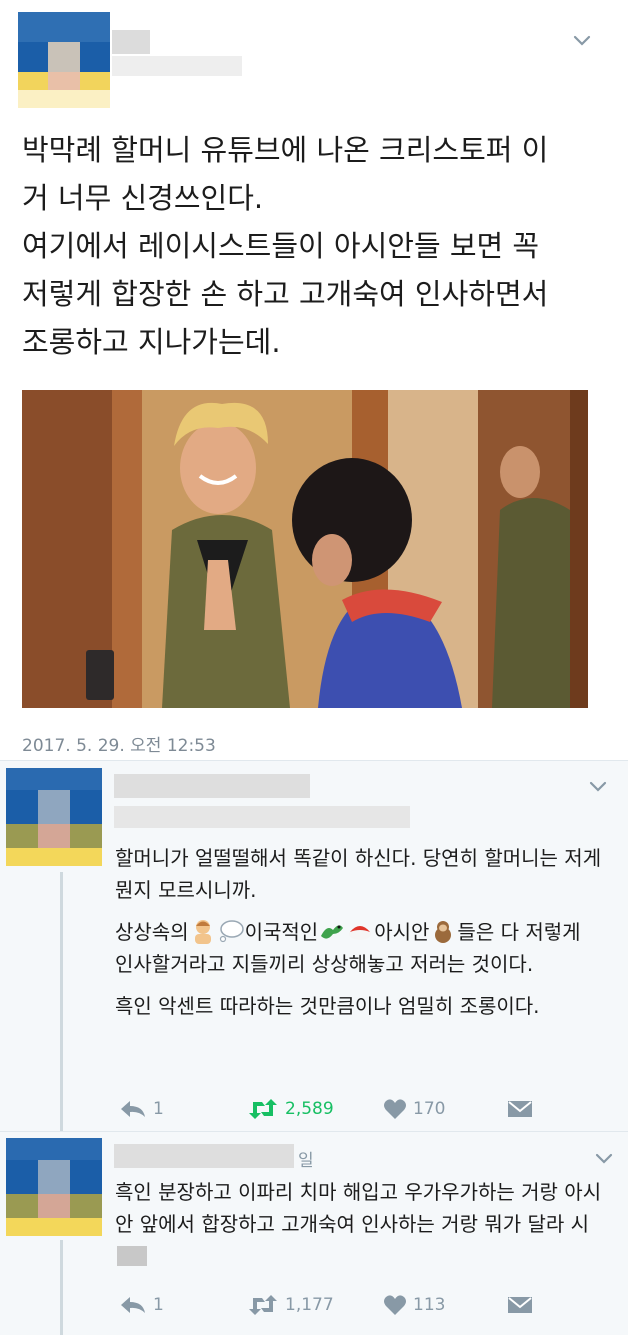 The height and width of the screenshot is (1335, 628). Describe the element at coordinates (443, 932) in the screenshot. I see `monkey-emoji` at that location.